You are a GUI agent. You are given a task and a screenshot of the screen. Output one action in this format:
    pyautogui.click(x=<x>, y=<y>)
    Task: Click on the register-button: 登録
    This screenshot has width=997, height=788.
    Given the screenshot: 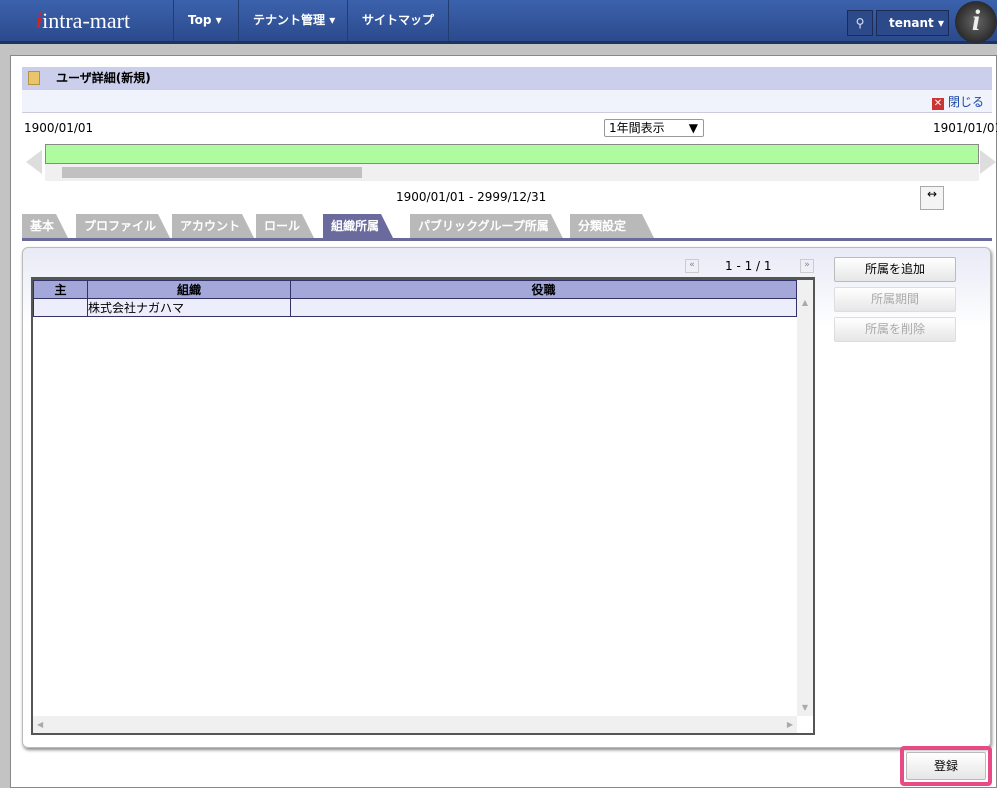 What is the action you would take?
    pyautogui.click(x=946, y=766)
    